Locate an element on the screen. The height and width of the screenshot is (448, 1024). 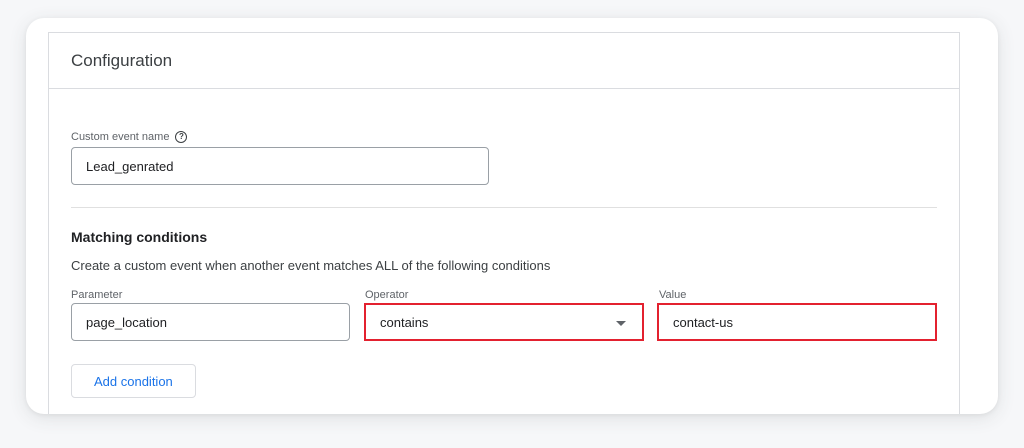
operator-label-text: Operator is located at coordinates (387, 295).